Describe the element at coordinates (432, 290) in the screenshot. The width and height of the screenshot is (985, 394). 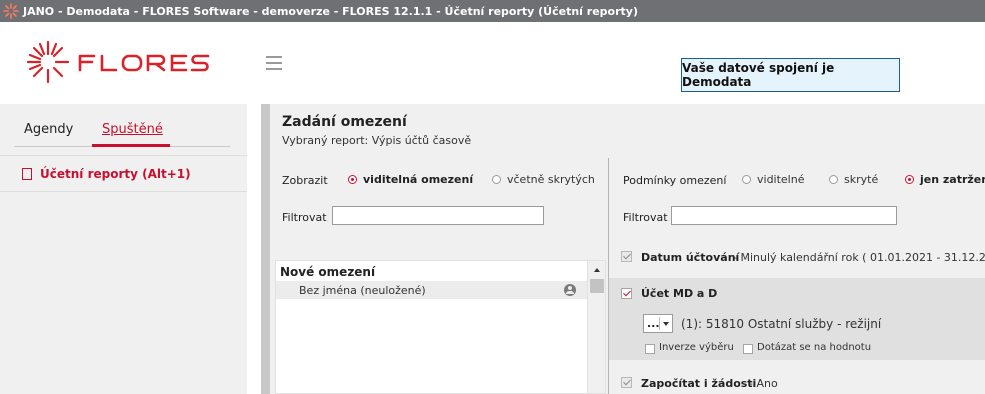
I see `list-item: Bez jména (neuložené)` at that location.